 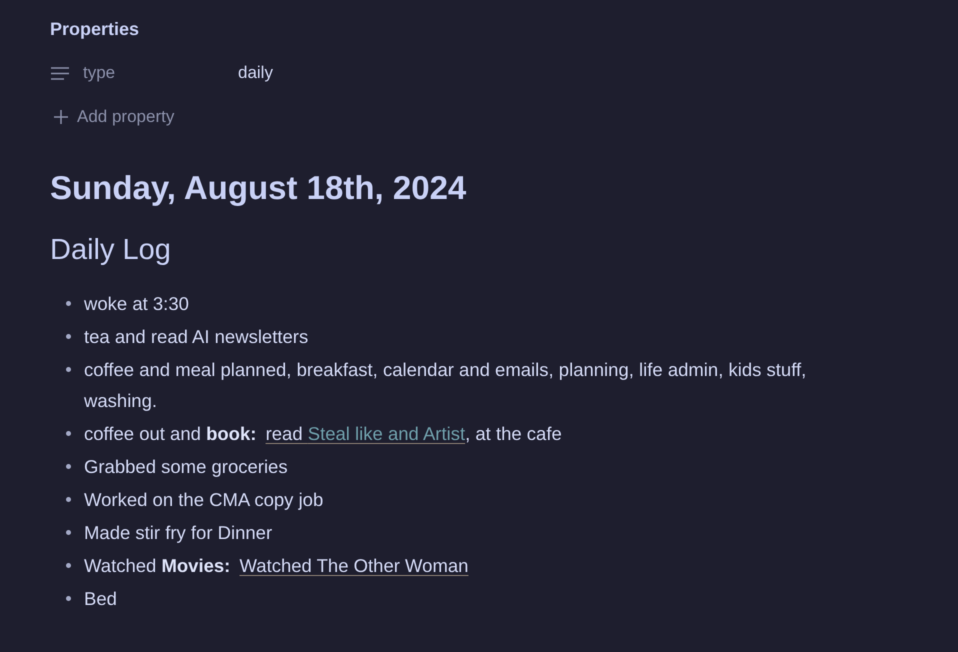 I want to click on add-property-button: Add property, so click(x=115, y=117).